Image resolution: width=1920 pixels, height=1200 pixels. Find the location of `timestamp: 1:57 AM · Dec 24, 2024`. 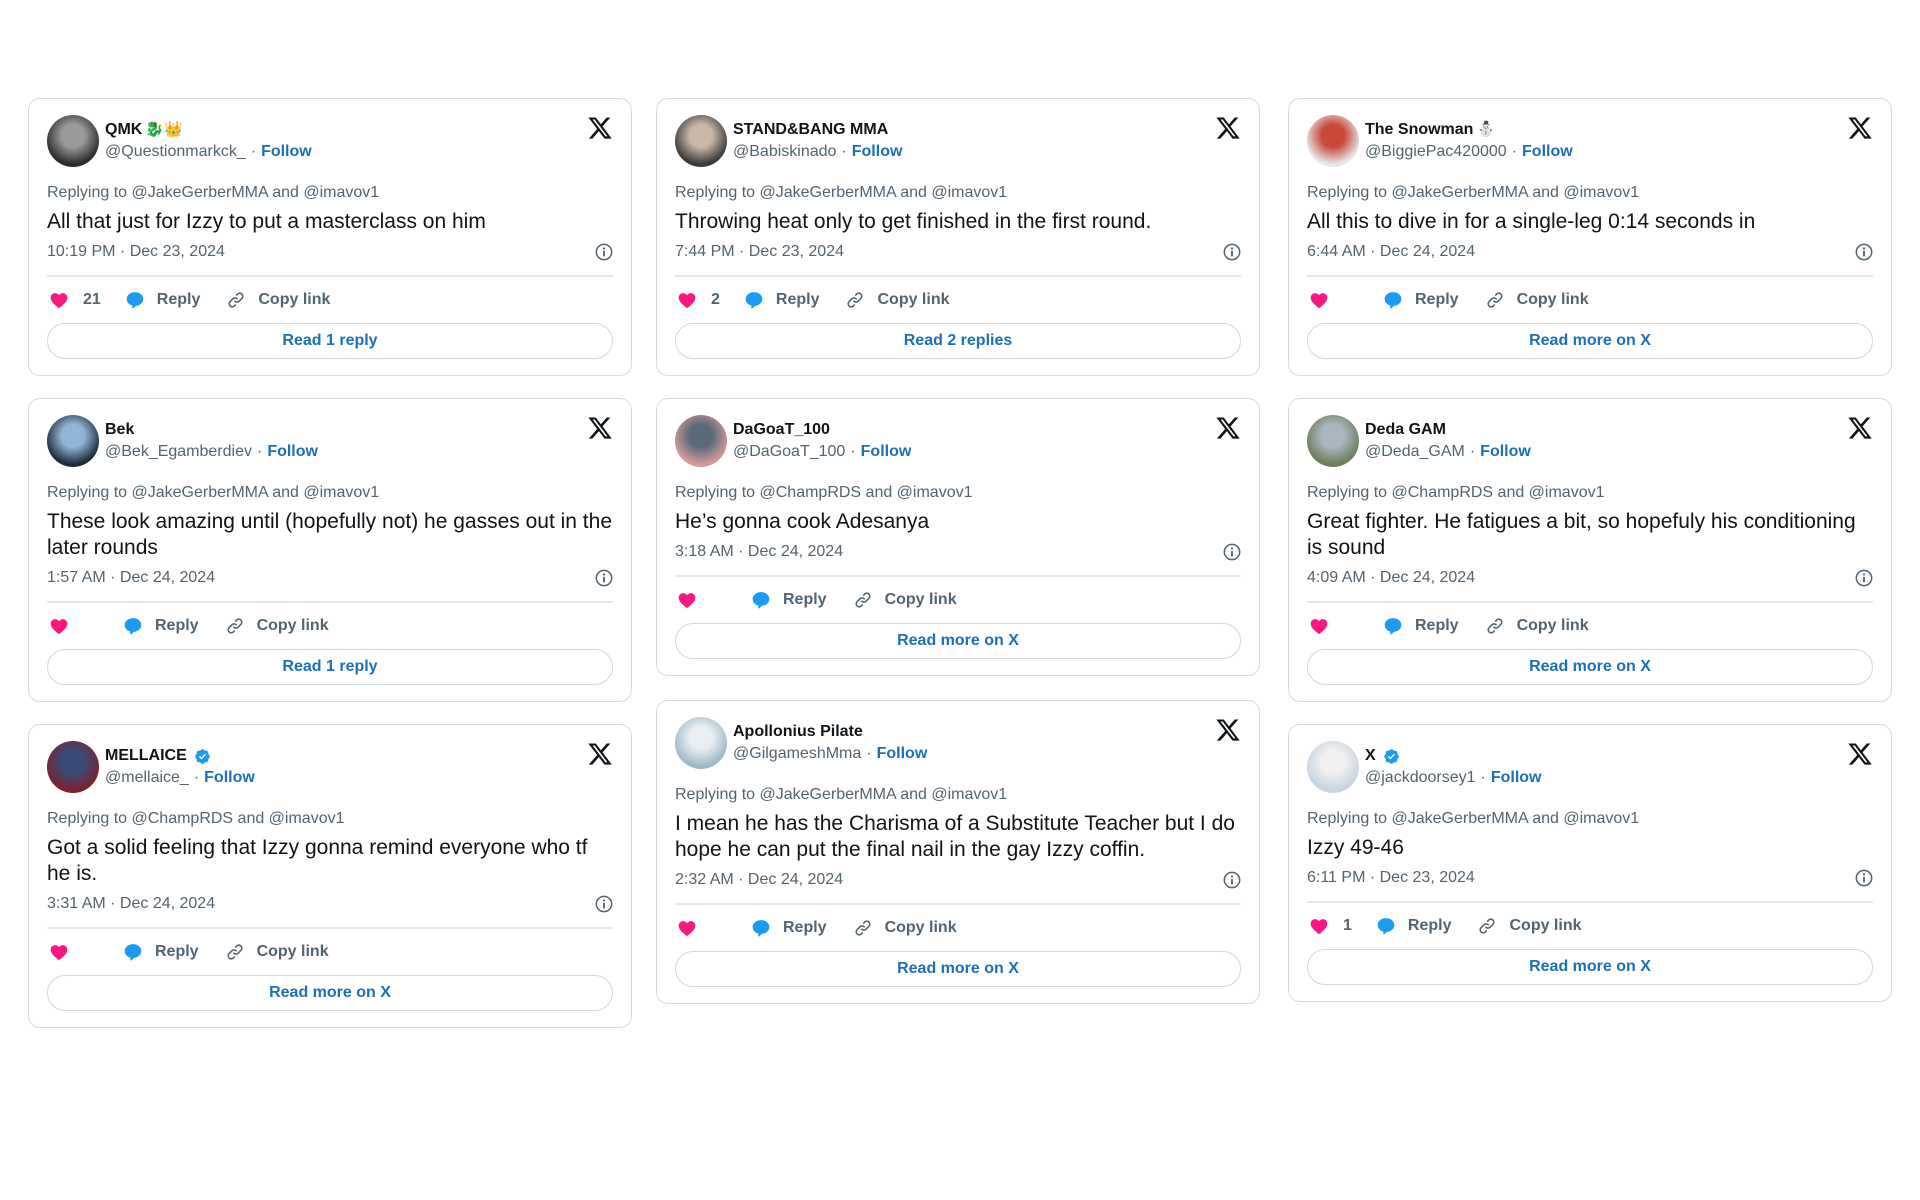

timestamp: 1:57 AM · Dec 24, 2024 is located at coordinates (131, 578).